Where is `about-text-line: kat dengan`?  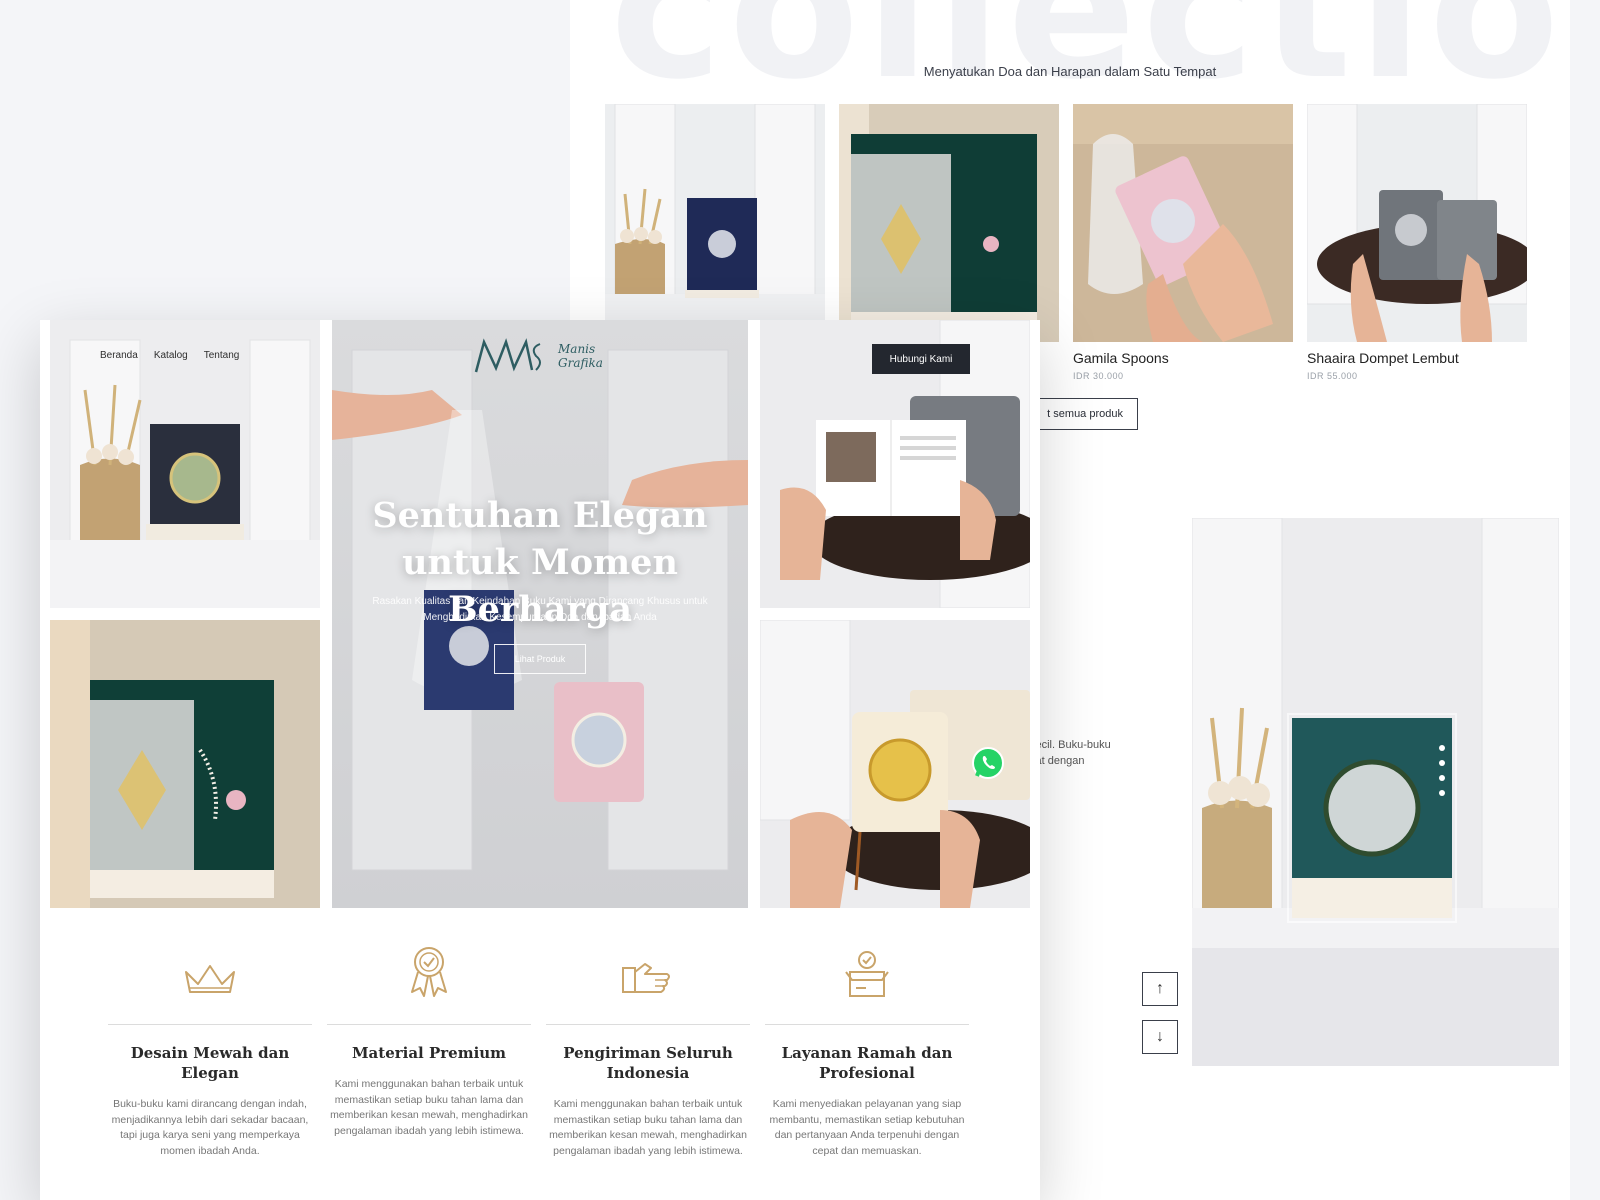 about-text-line: kat dengan is located at coordinates (1057, 761).